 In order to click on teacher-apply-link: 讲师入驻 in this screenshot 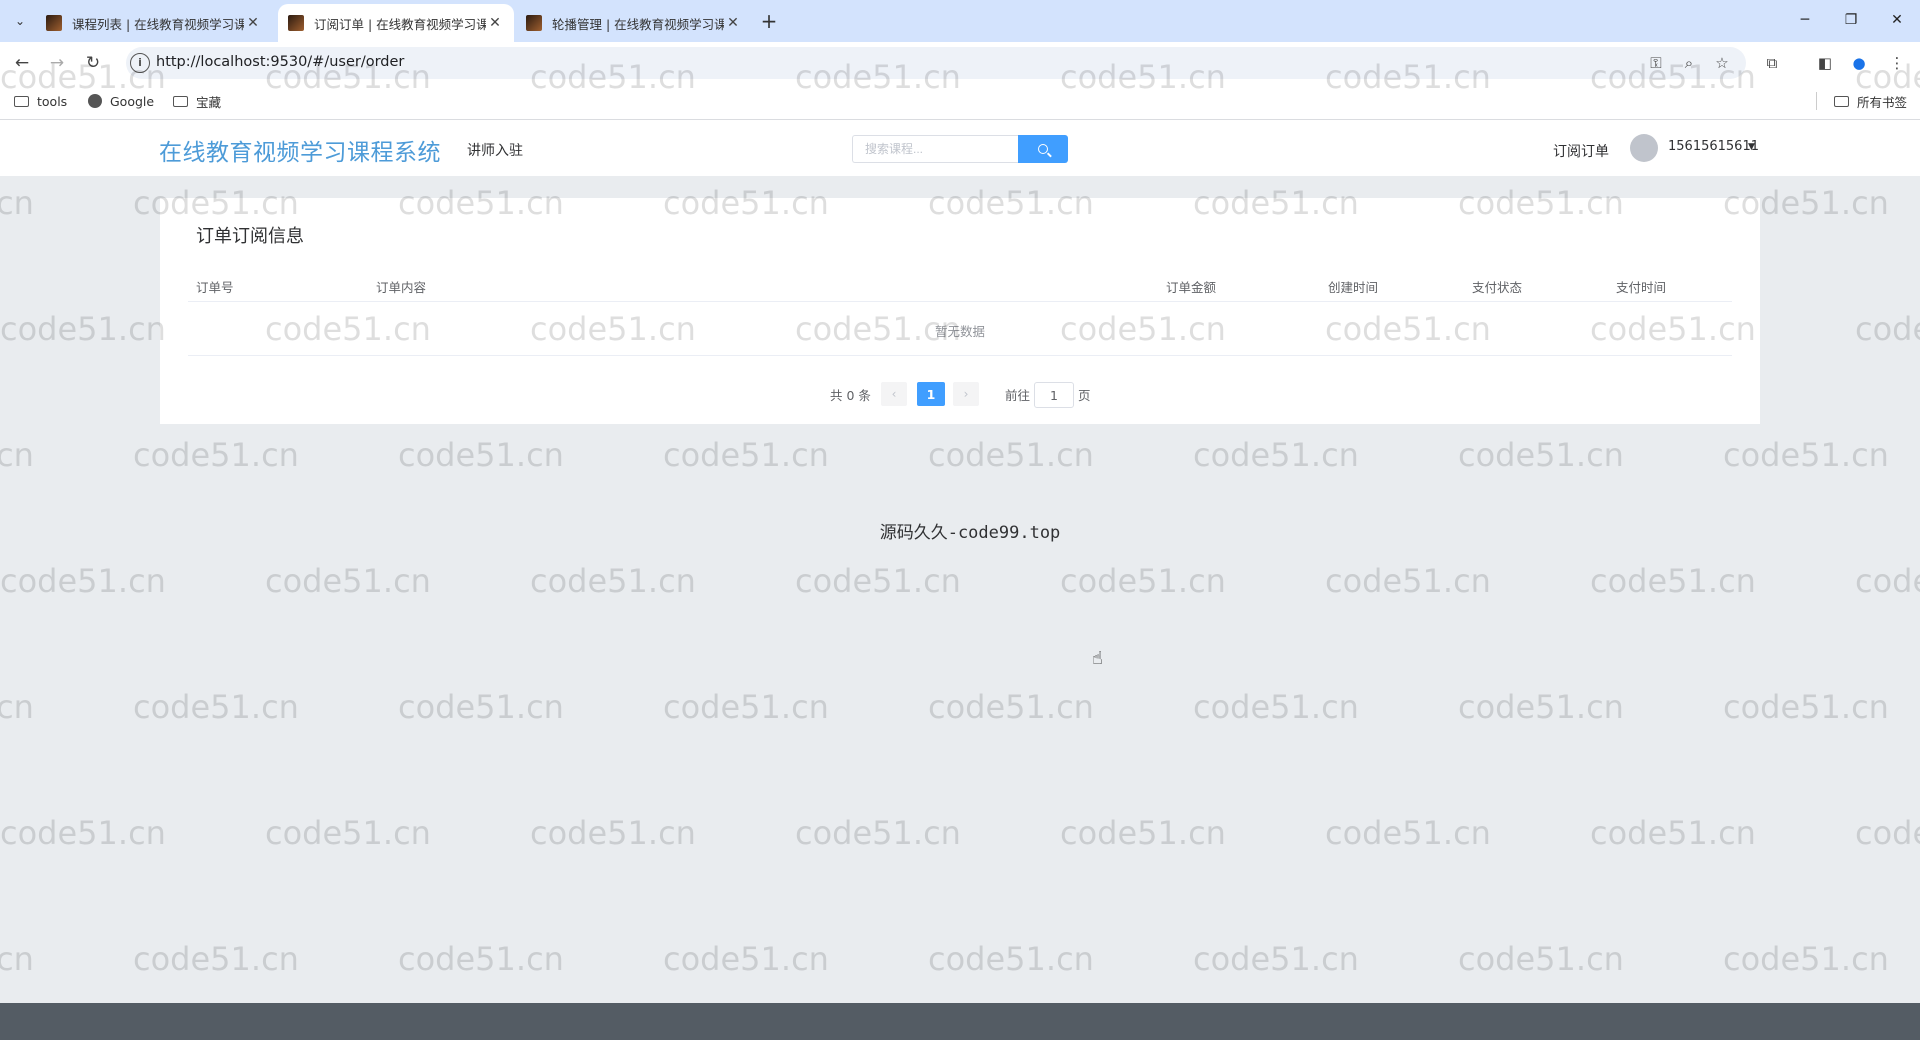, I will do `click(495, 150)`.